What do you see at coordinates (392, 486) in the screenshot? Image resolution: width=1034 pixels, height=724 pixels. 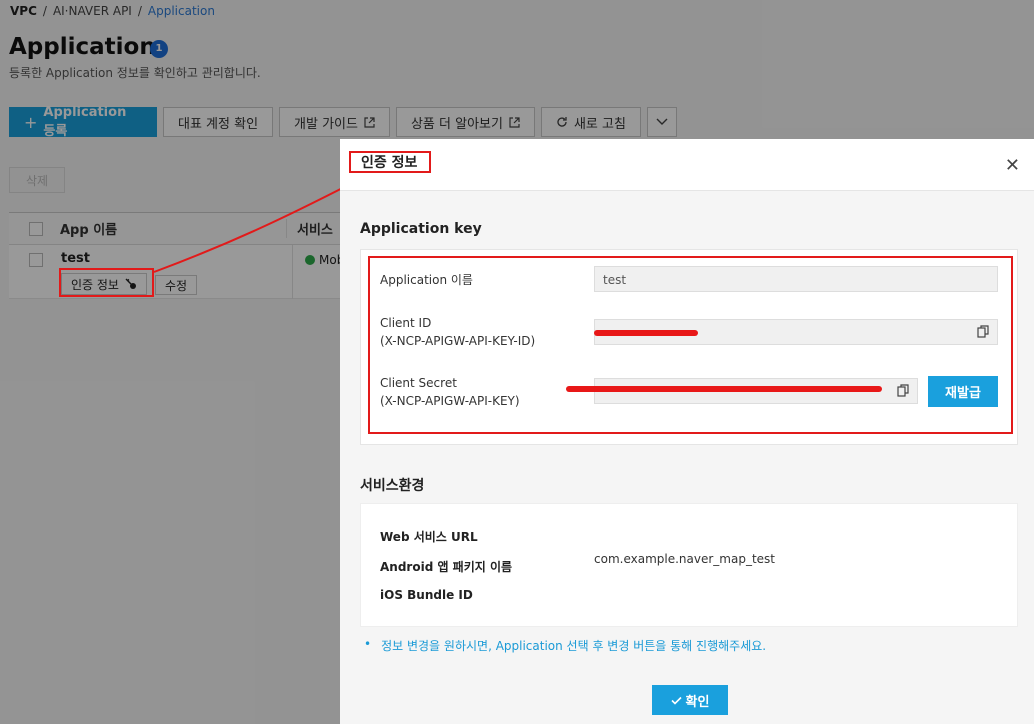 I see `service-env-heading: 서비스환경` at bounding box center [392, 486].